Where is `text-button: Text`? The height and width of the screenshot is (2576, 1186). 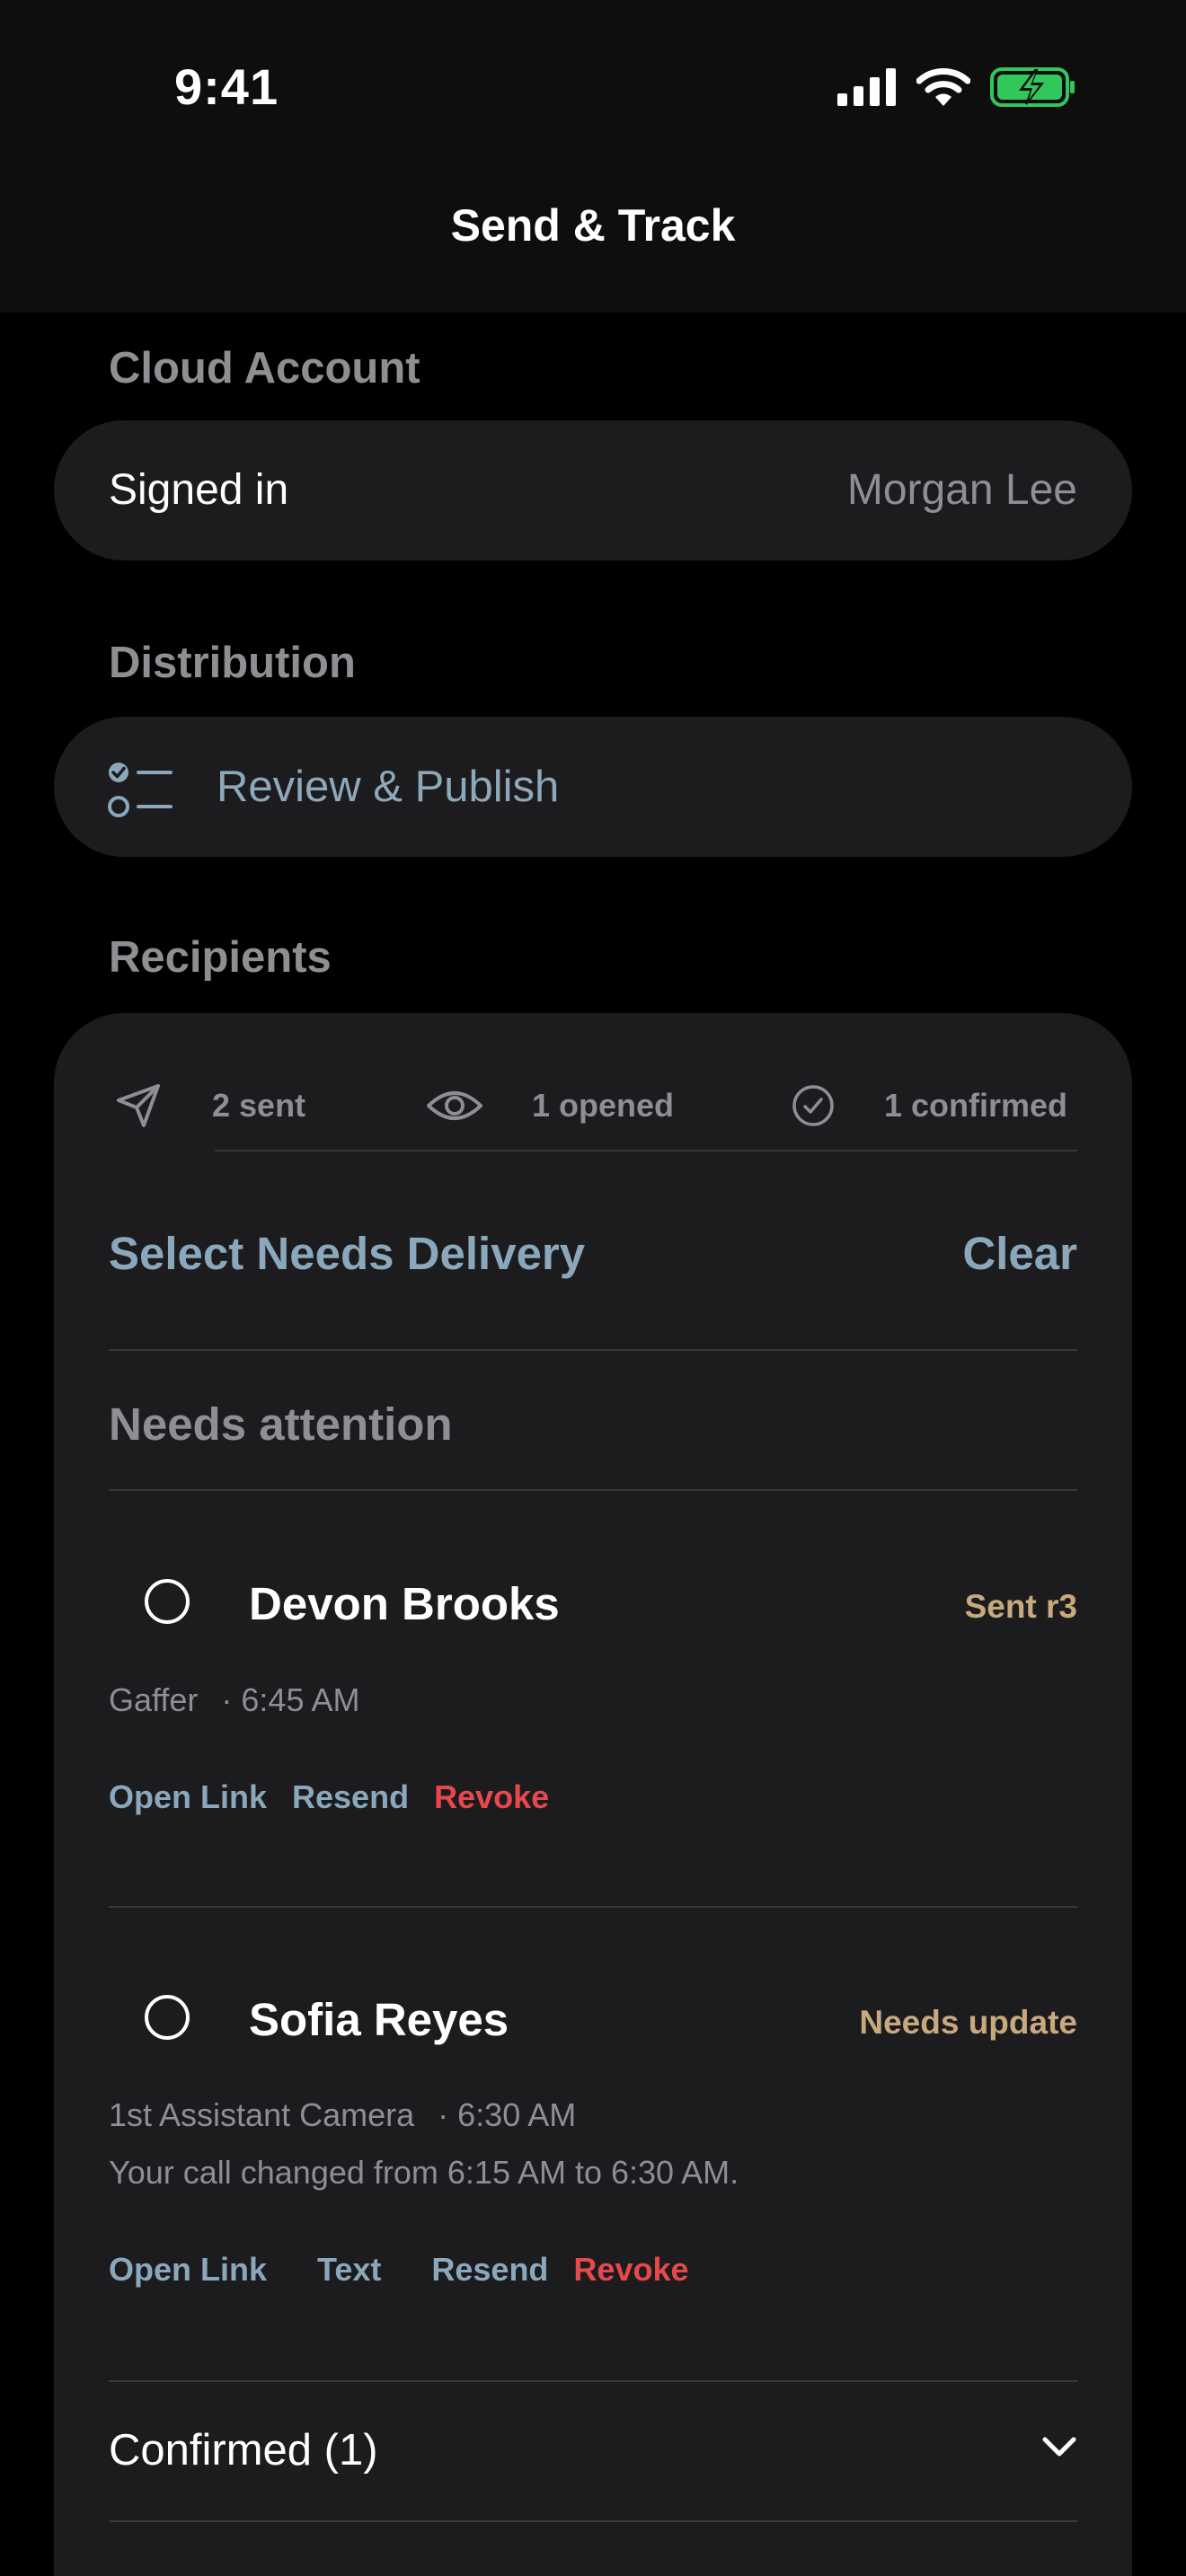 text-button: Text is located at coordinates (349, 2270).